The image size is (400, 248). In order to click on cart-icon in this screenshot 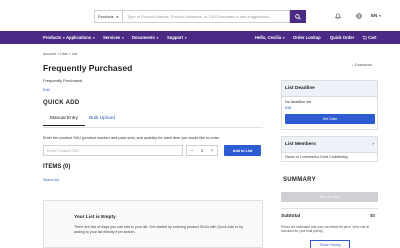, I will do `click(364, 38)`.